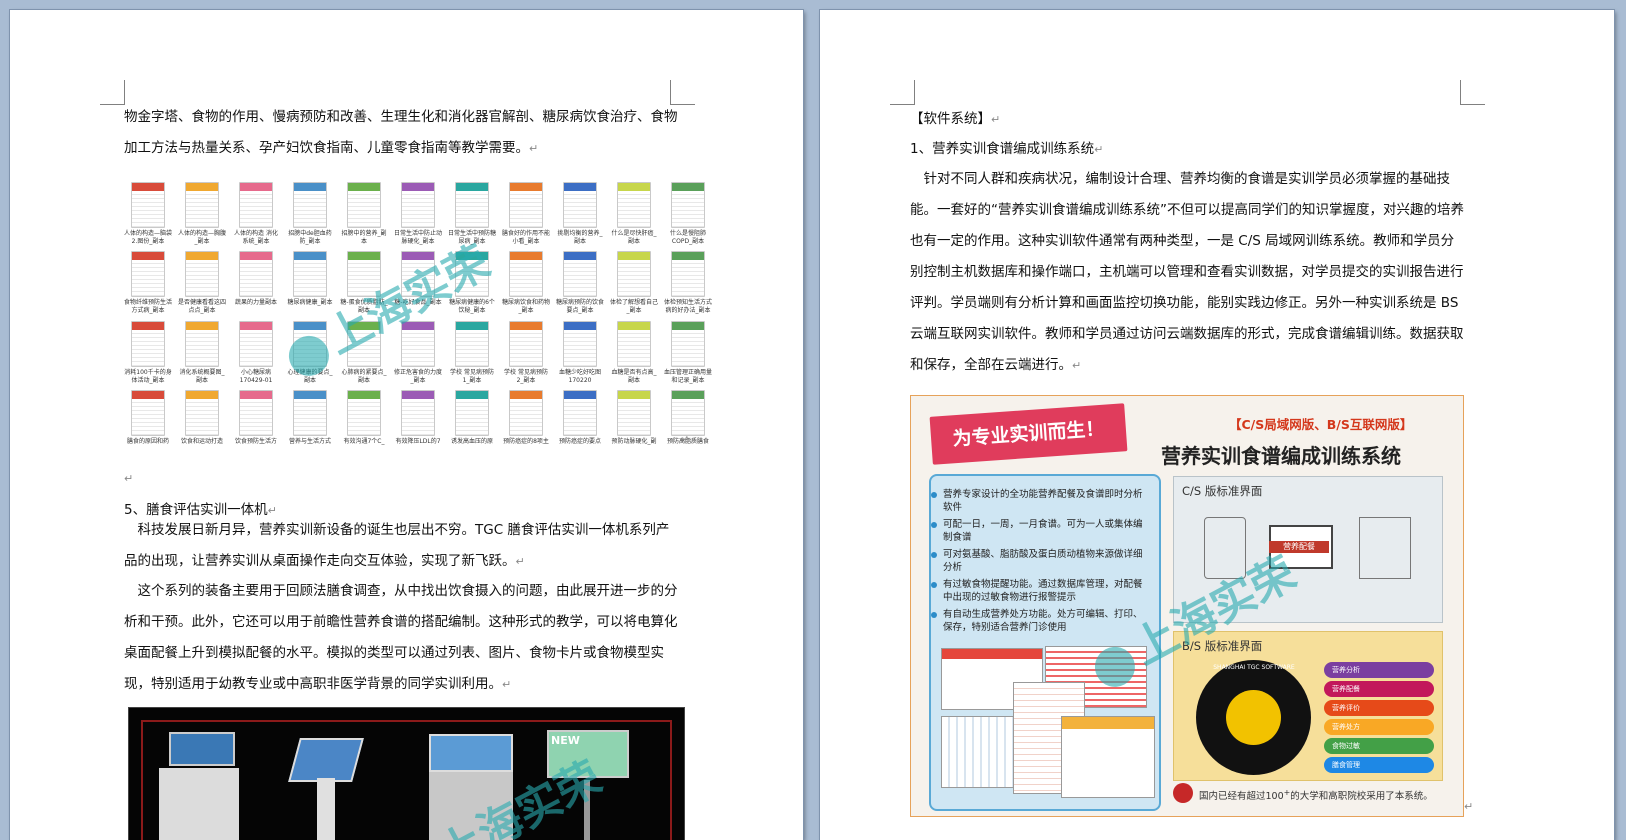 The height and width of the screenshot is (840, 1626). What do you see at coordinates (256, 215) in the screenshot?
I see `poster-thumbnail: 人体的构造 消化系统_副本` at bounding box center [256, 215].